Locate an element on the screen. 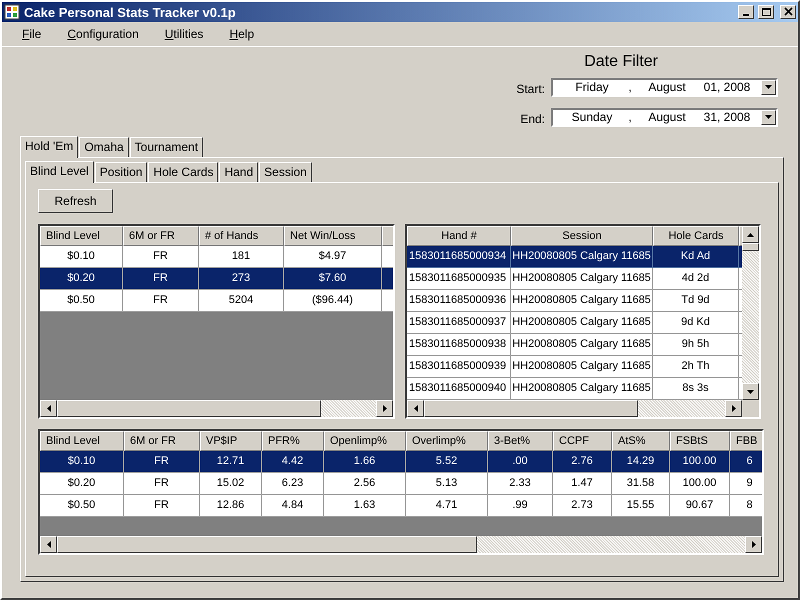 The width and height of the screenshot is (800, 600). table-cell: 5.13 is located at coordinates (447, 484).